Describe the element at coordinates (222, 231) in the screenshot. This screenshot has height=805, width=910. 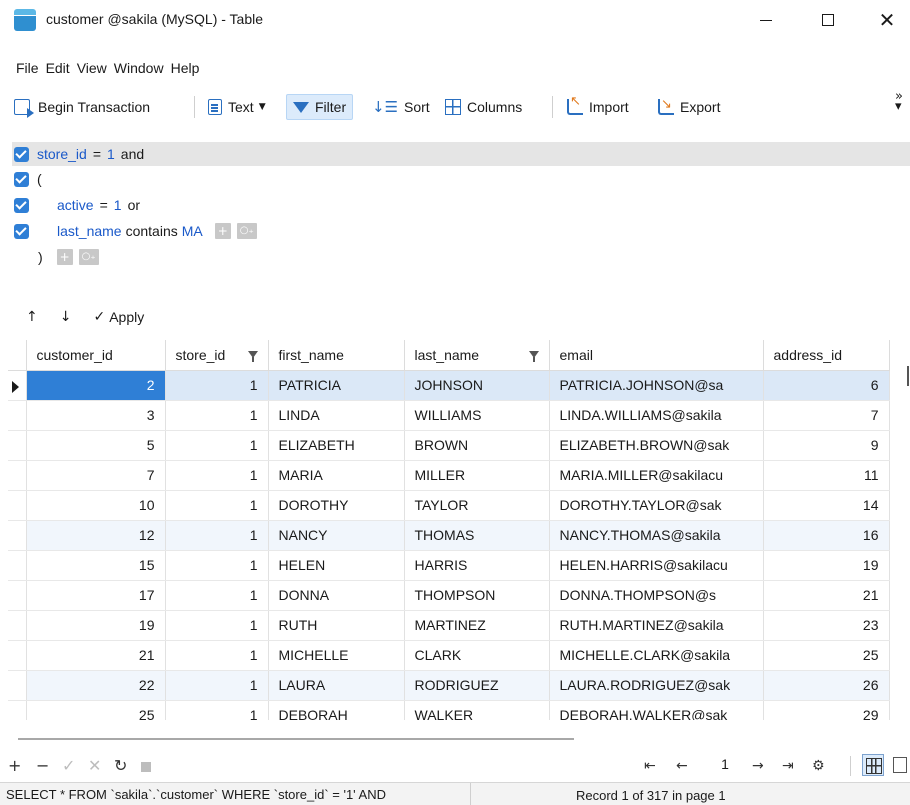
I see `add-condition-button: +` at that location.